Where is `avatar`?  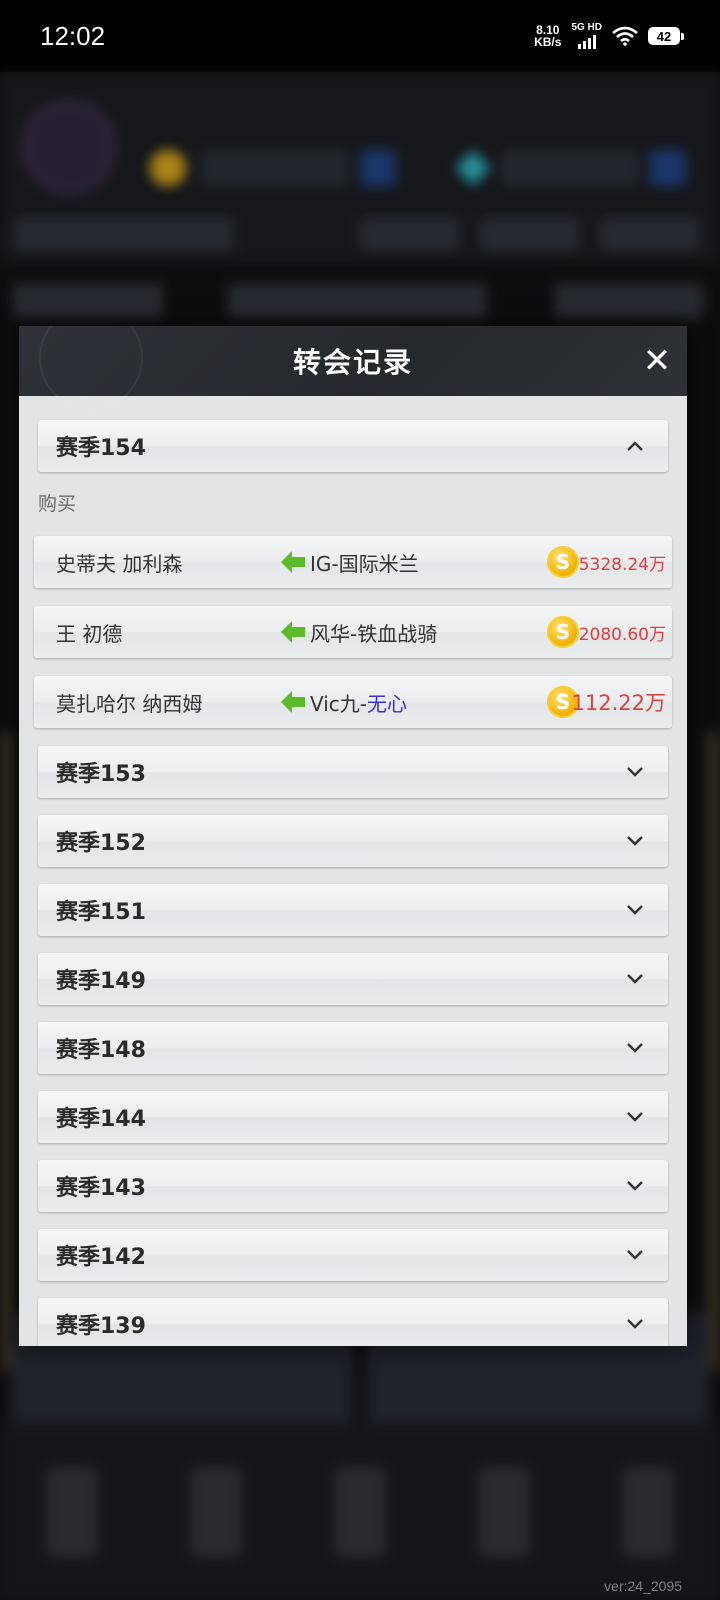 avatar is located at coordinates (69, 147).